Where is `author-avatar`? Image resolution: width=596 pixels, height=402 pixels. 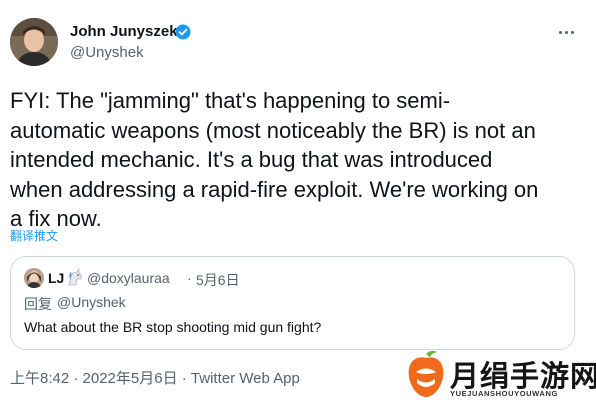
author-avatar is located at coordinates (34, 42).